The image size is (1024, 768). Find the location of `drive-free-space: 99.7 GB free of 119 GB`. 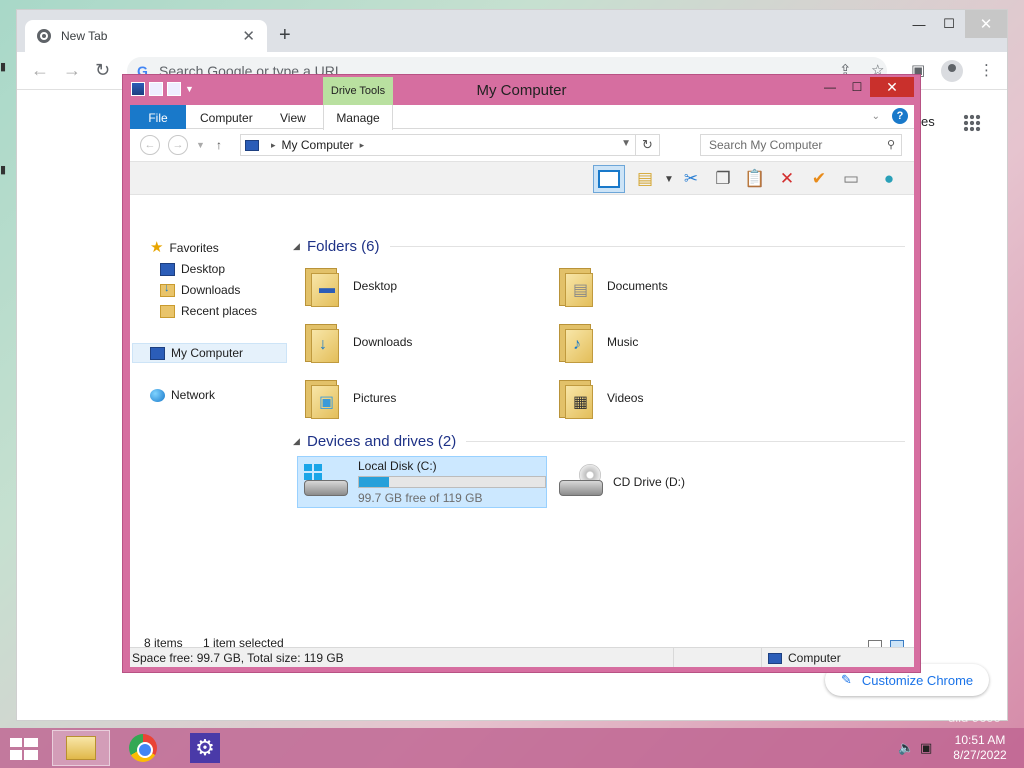

drive-free-space: 99.7 GB free of 119 GB is located at coordinates (420, 498).